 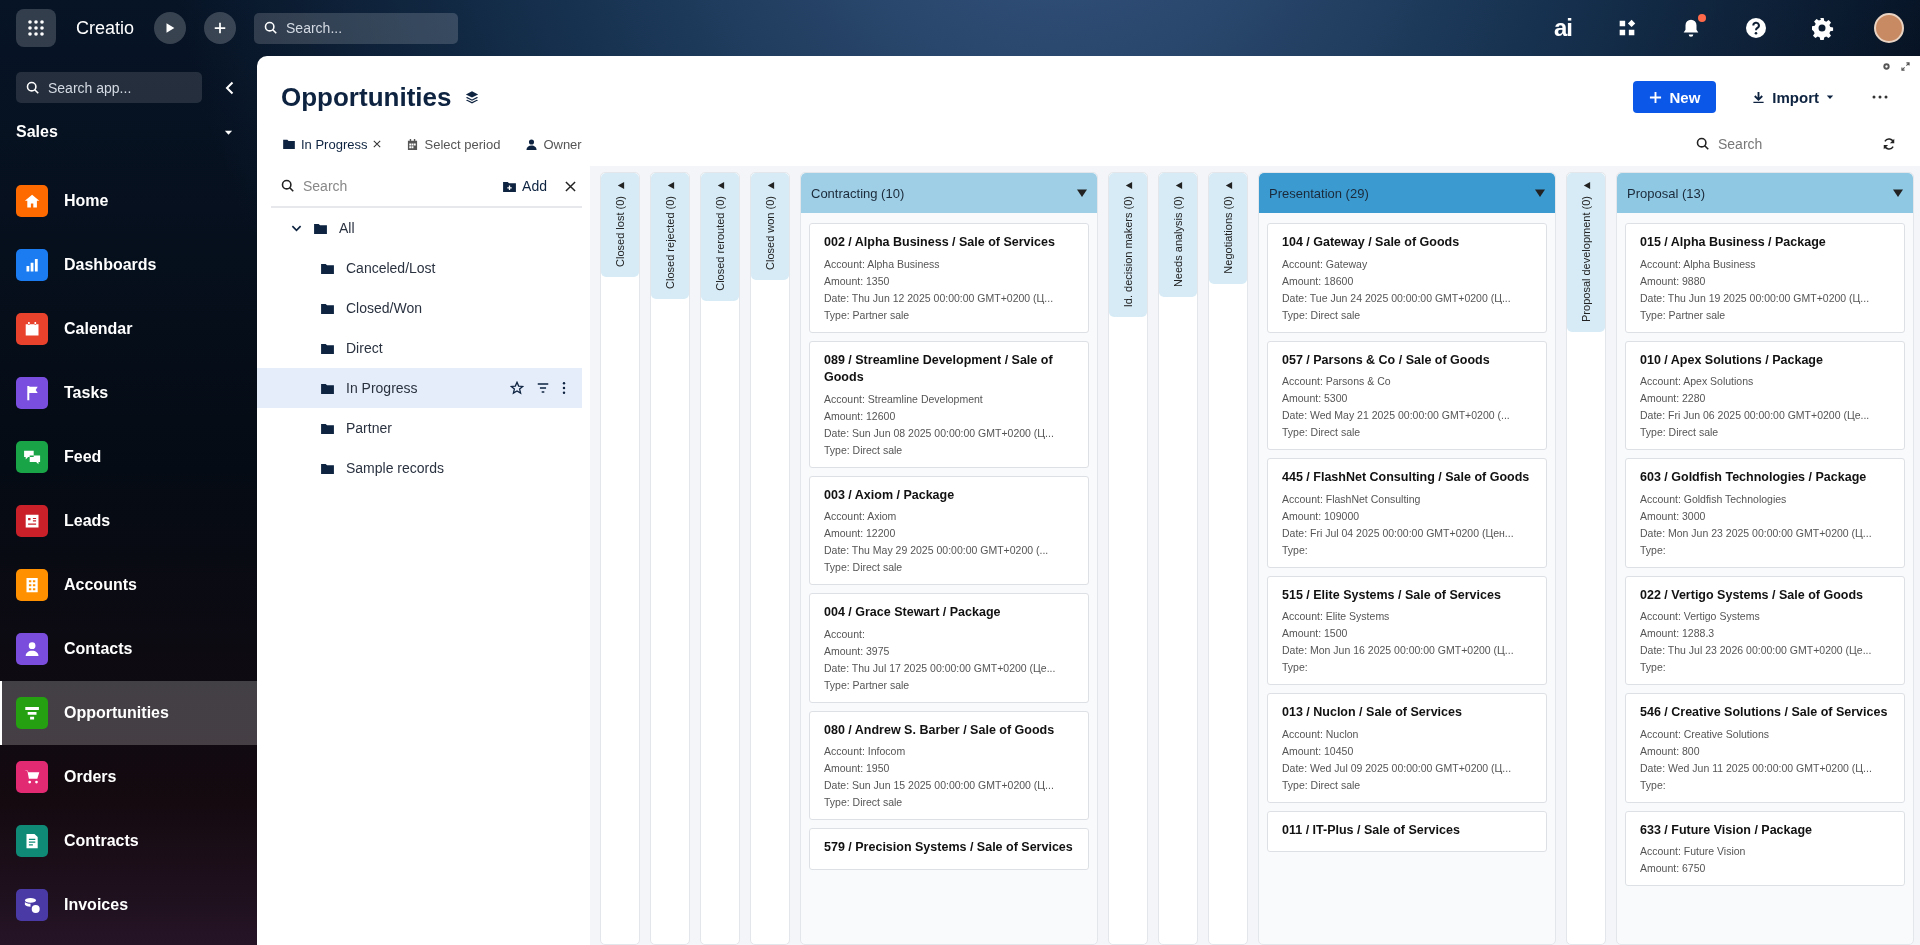 What do you see at coordinates (525, 186) in the screenshot?
I see `add-folder-button: Add` at bounding box center [525, 186].